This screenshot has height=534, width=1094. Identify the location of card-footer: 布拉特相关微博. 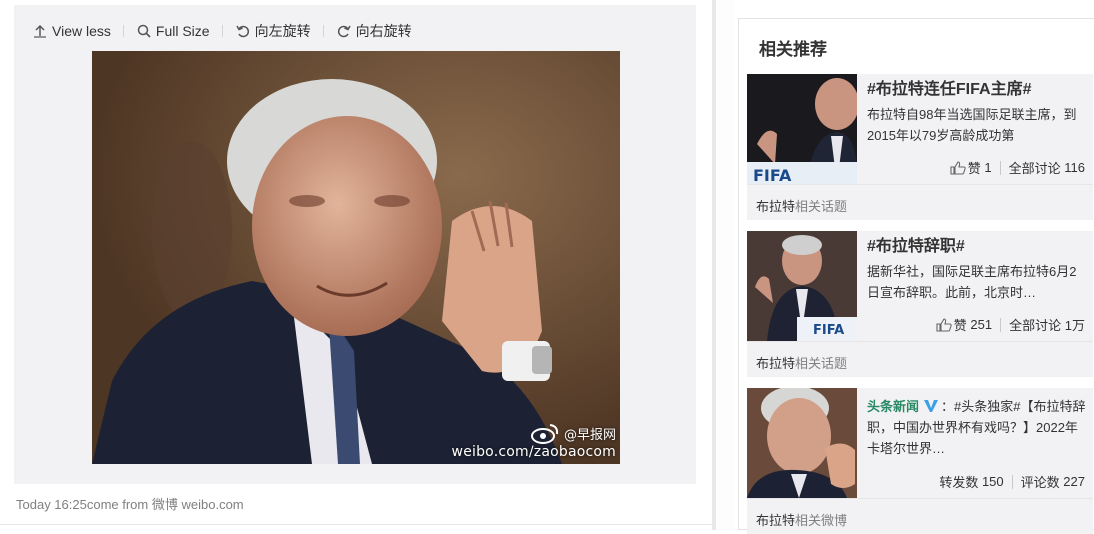
(920, 516).